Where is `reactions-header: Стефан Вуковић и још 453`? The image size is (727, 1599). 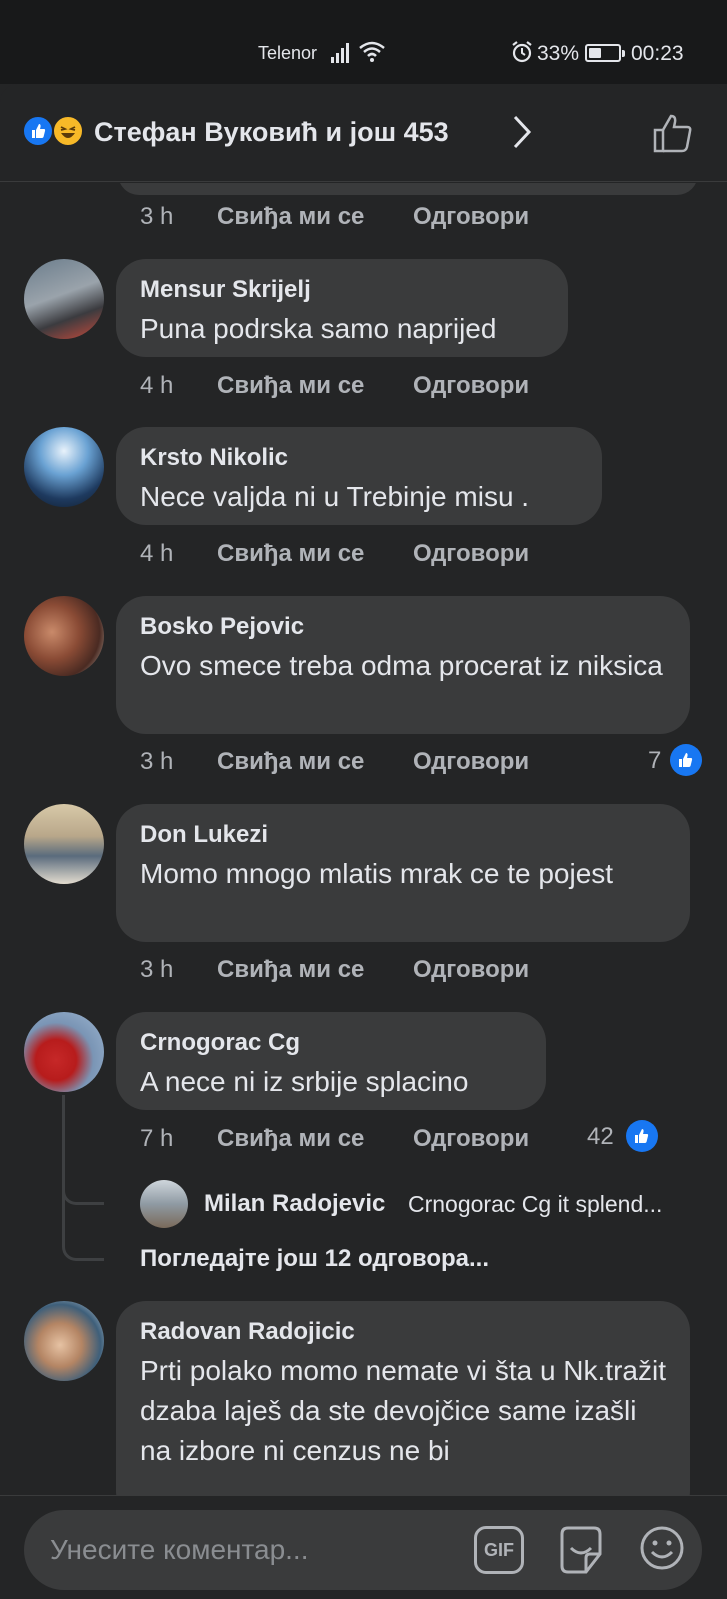 reactions-header: Стефан Вуковић и још 453 is located at coordinates (363, 133).